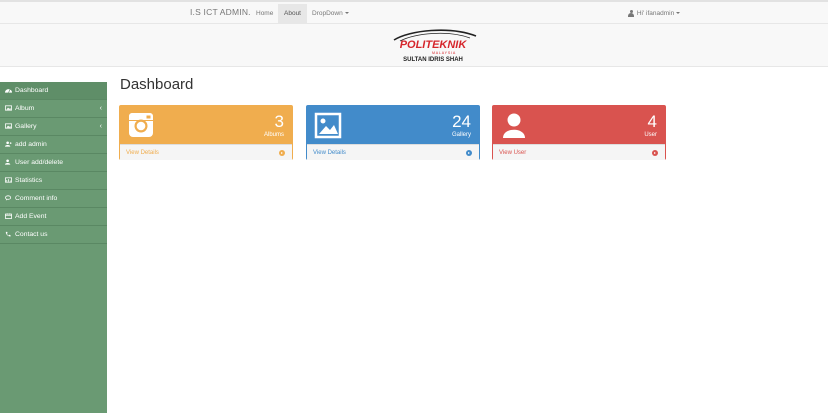  What do you see at coordinates (8, 197) in the screenshot?
I see `comments-icon` at bounding box center [8, 197].